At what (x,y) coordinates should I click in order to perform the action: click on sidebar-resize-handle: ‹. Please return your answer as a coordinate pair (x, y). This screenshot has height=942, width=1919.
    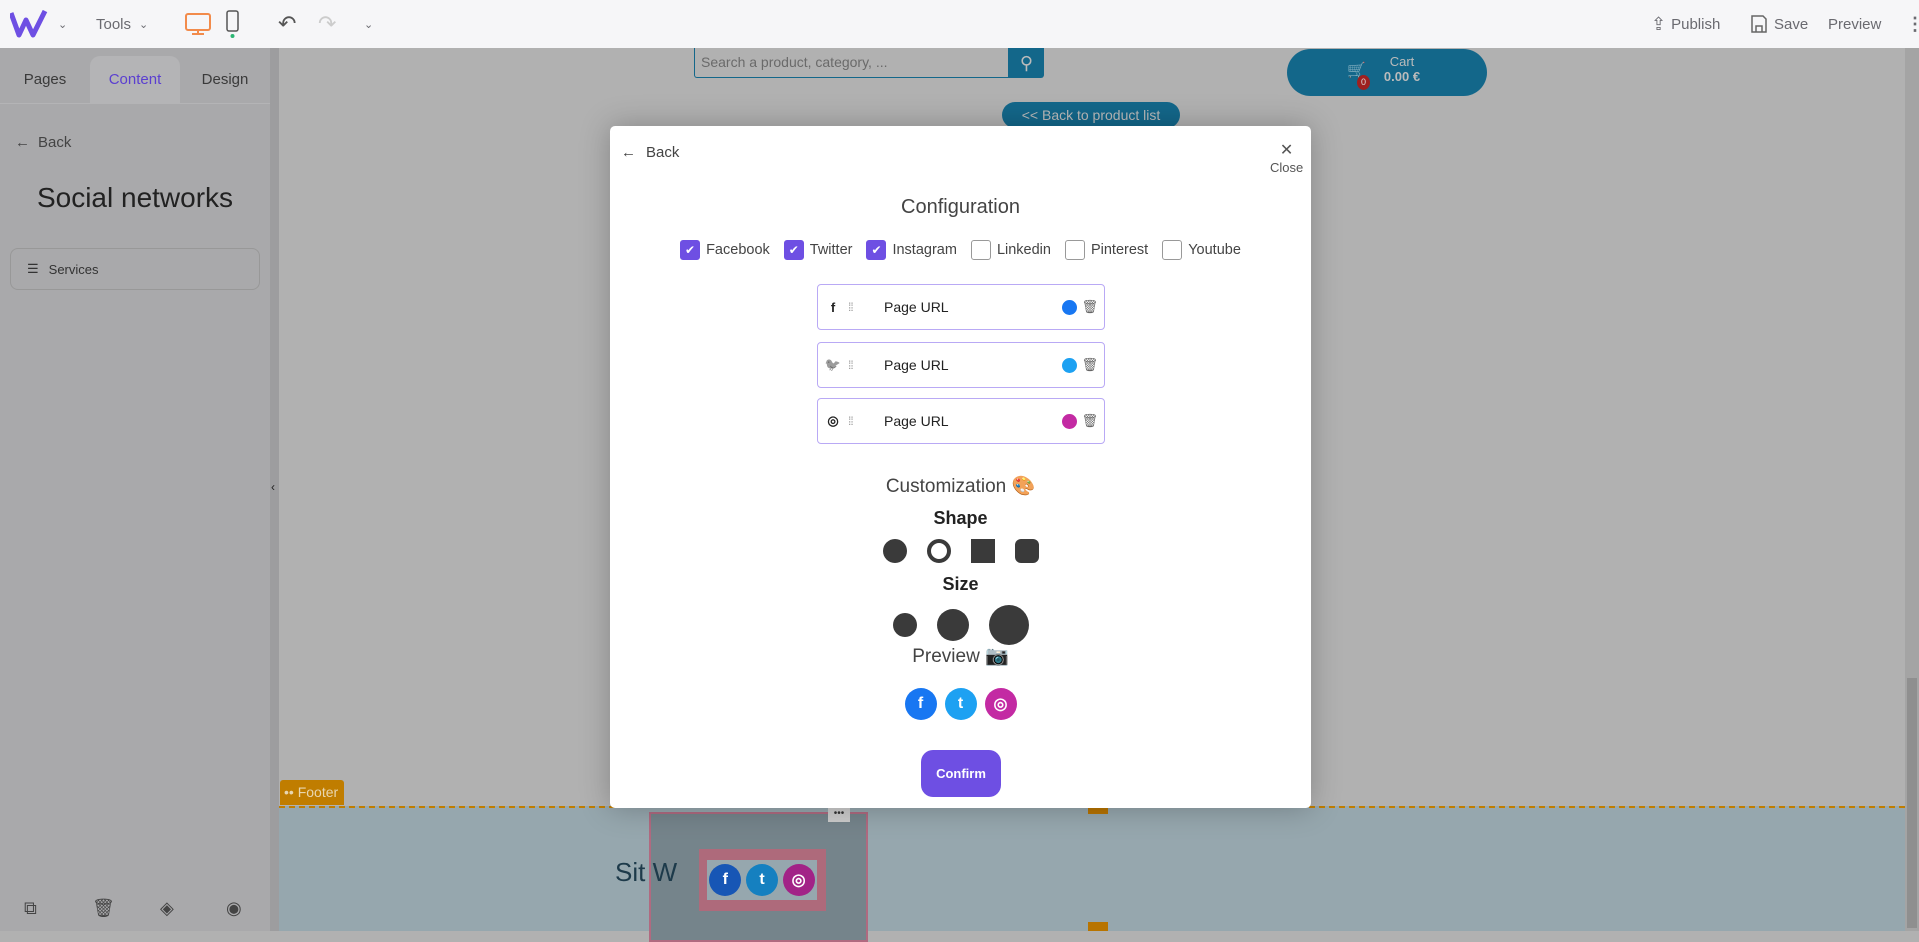
    Looking at the image, I should click on (274, 489).